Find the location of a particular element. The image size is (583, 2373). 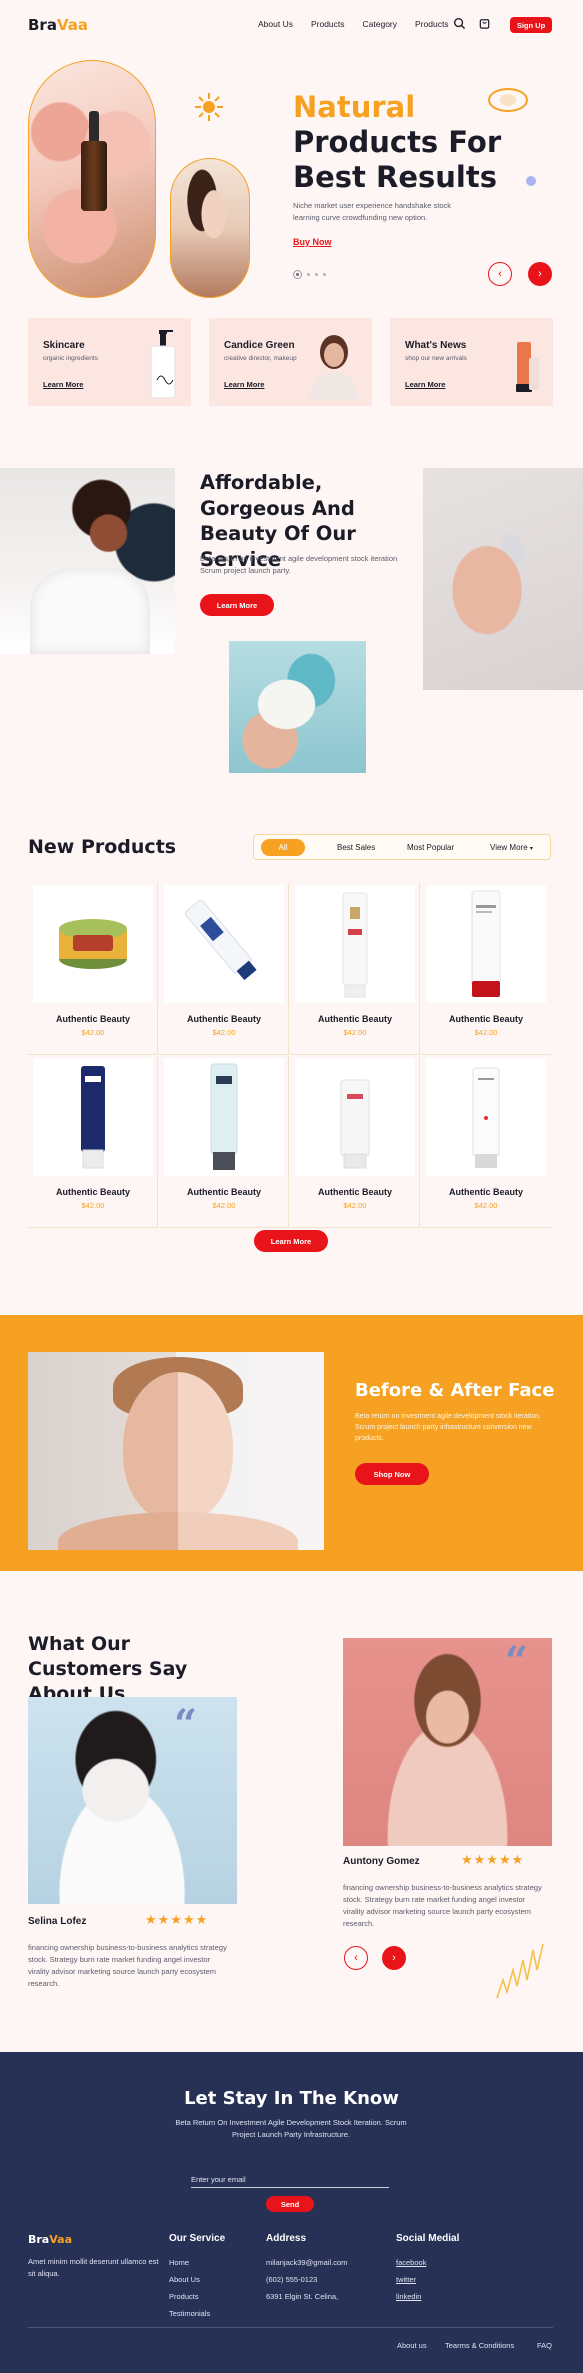

footer-phone: (602) 555-0123 is located at coordinates (306, 2279).